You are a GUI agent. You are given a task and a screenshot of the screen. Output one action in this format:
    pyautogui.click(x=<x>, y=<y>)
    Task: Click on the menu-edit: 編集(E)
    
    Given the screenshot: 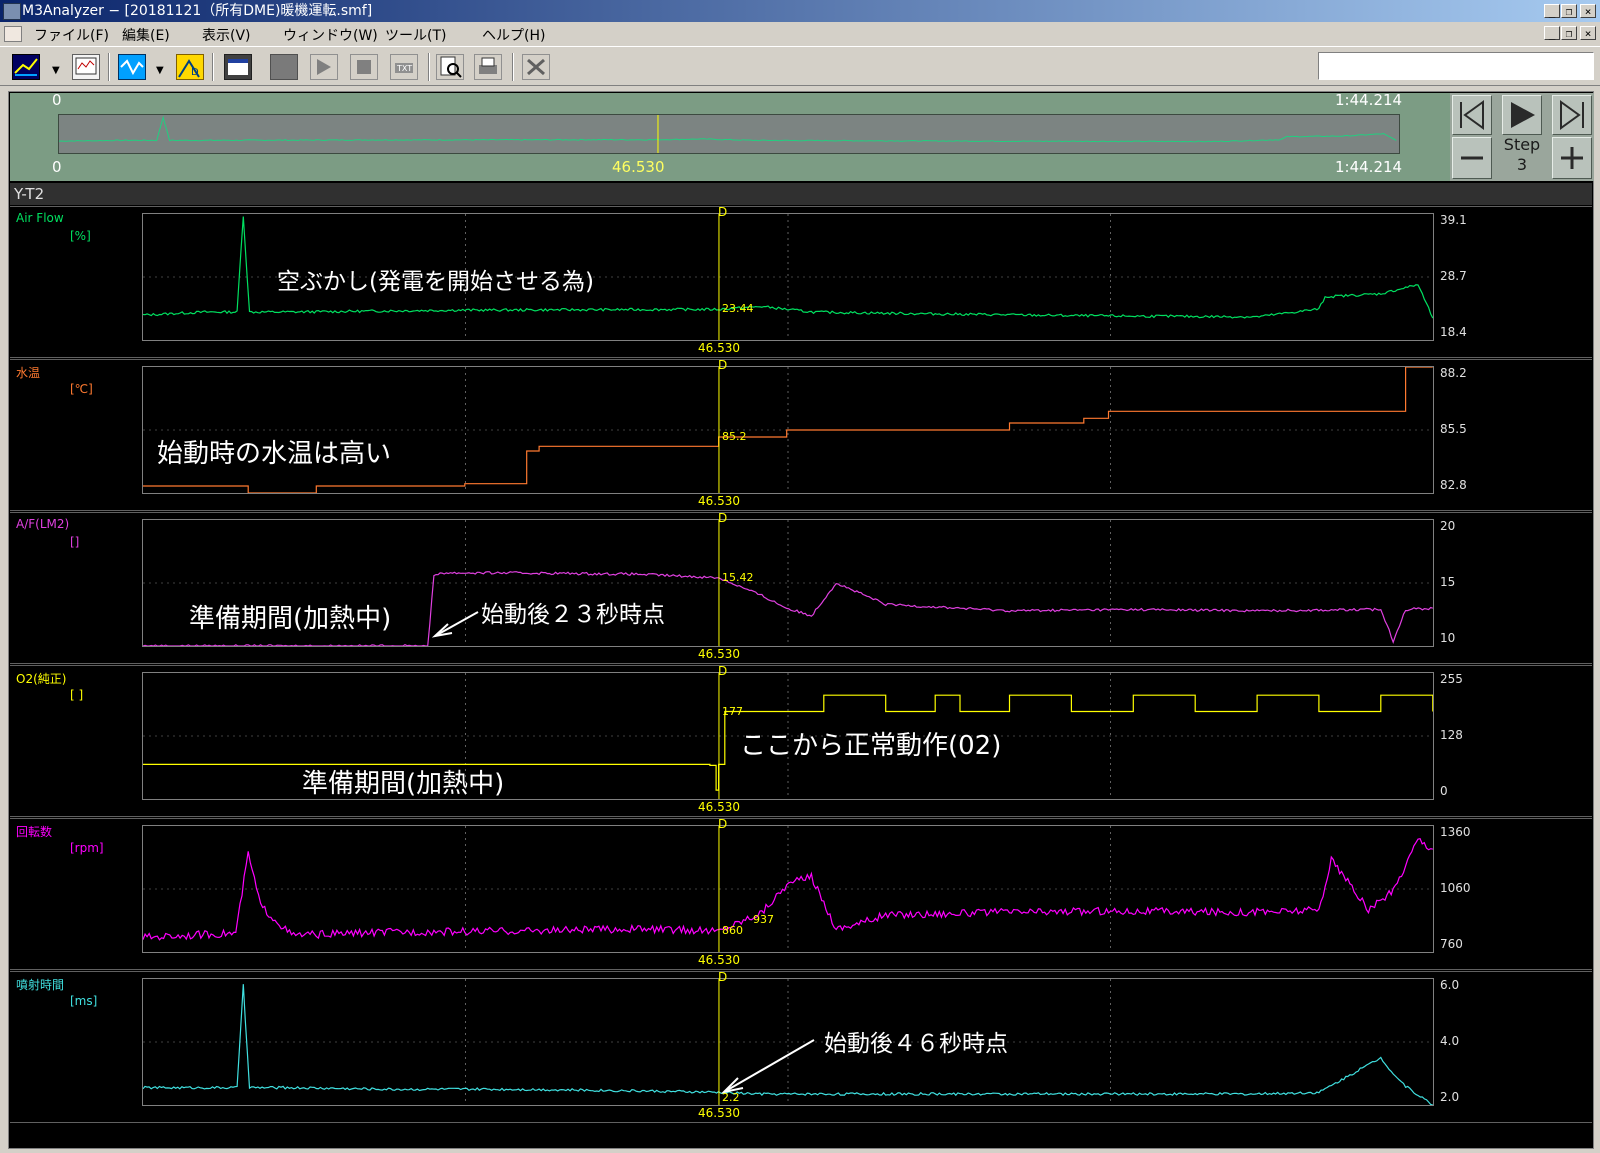 What is the action you would take?
    pyautogui.click(x=146, y=35)
    